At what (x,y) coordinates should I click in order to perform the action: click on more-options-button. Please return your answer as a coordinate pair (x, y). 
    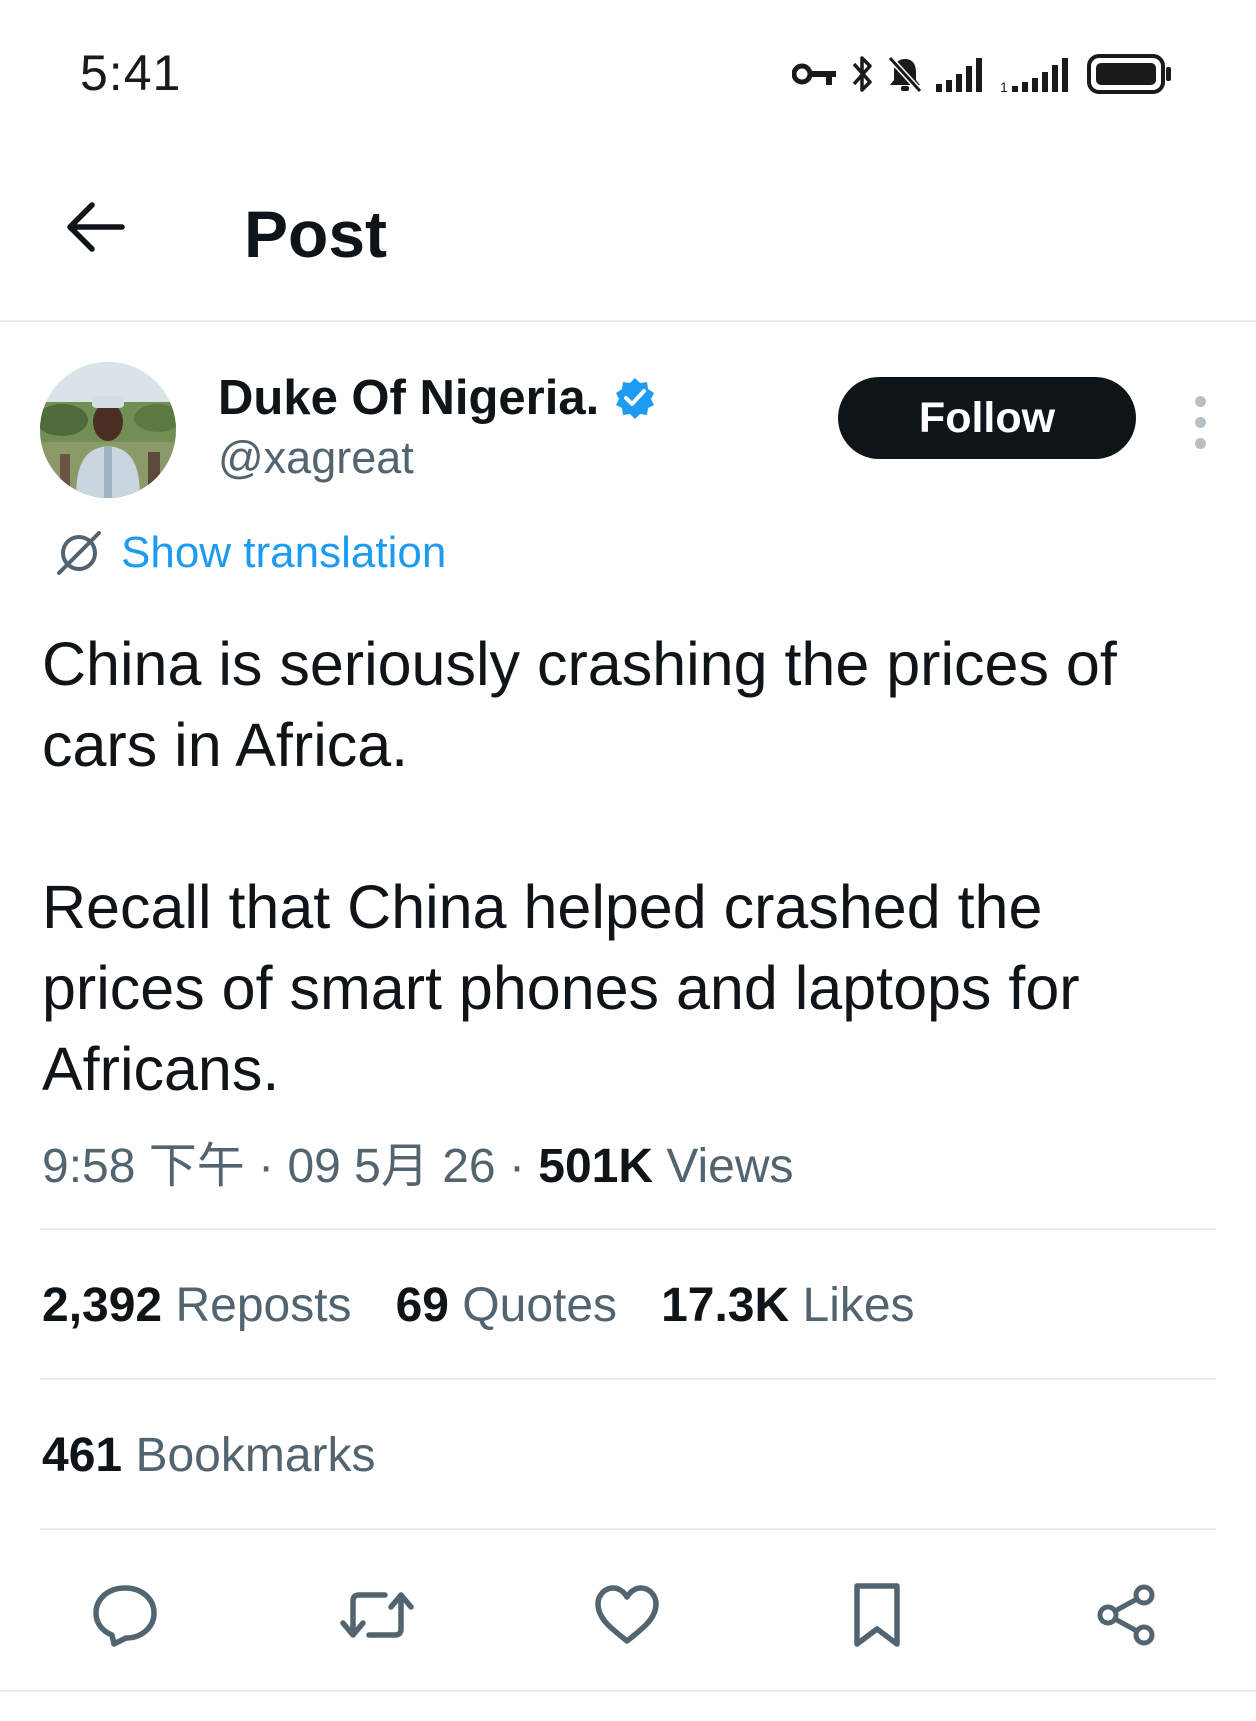
    Looking at the image, I should click on (1200, 422).